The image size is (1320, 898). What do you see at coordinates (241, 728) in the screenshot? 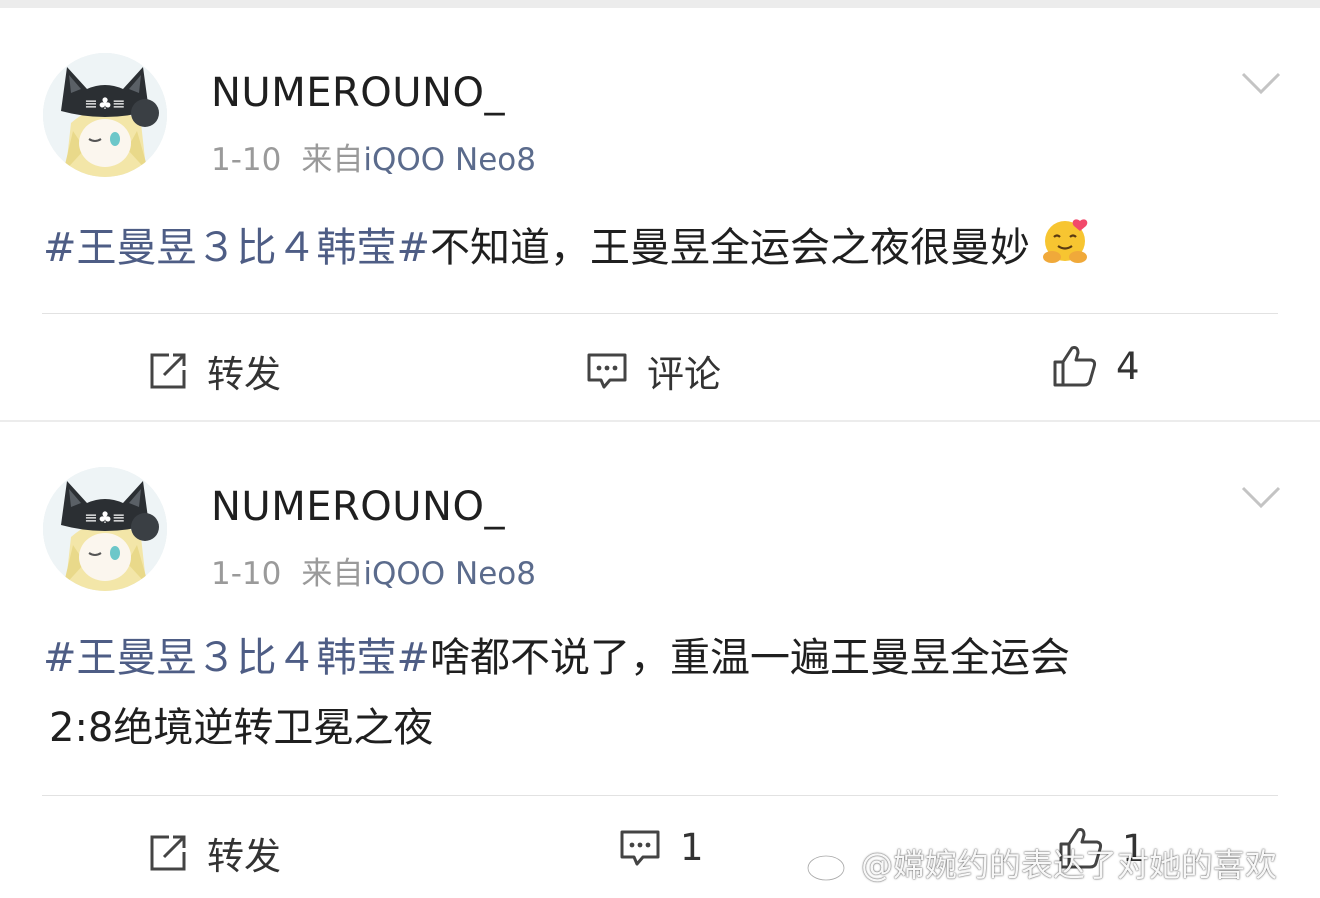
I see `post-text-line2: 2:8绝境逆转卫冕之夜` at bounding box center [241, 728].